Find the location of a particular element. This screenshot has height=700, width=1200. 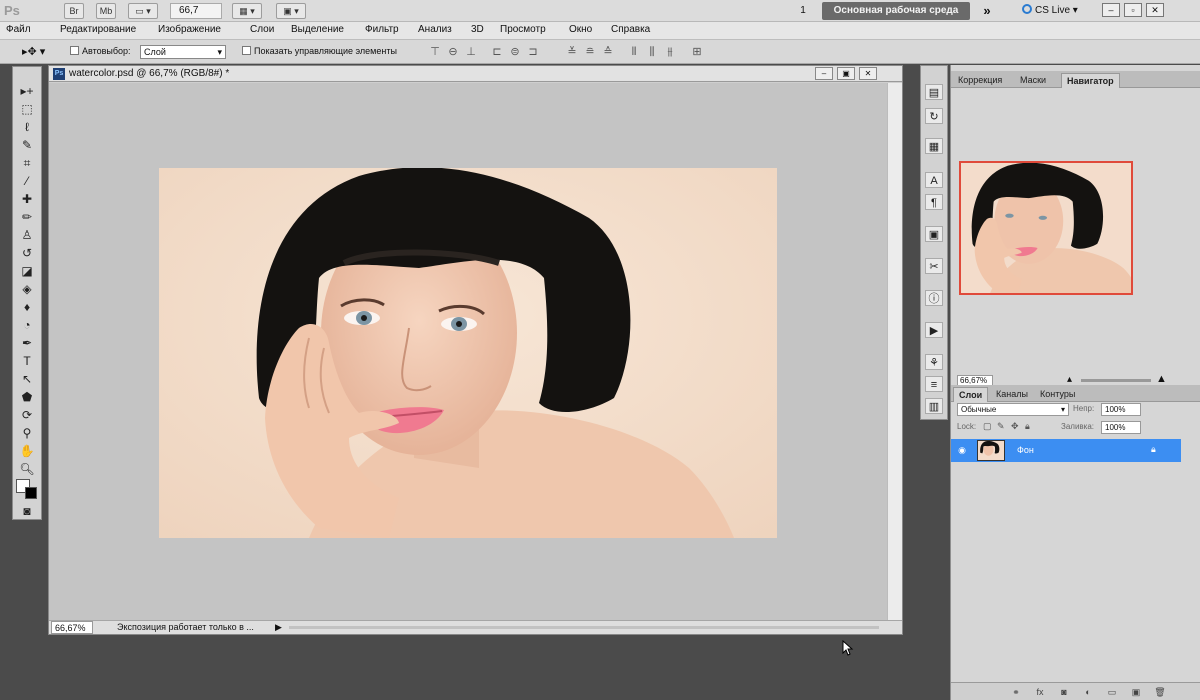

move-tool-icon: ▸+ is located at coordinates (27, 91).